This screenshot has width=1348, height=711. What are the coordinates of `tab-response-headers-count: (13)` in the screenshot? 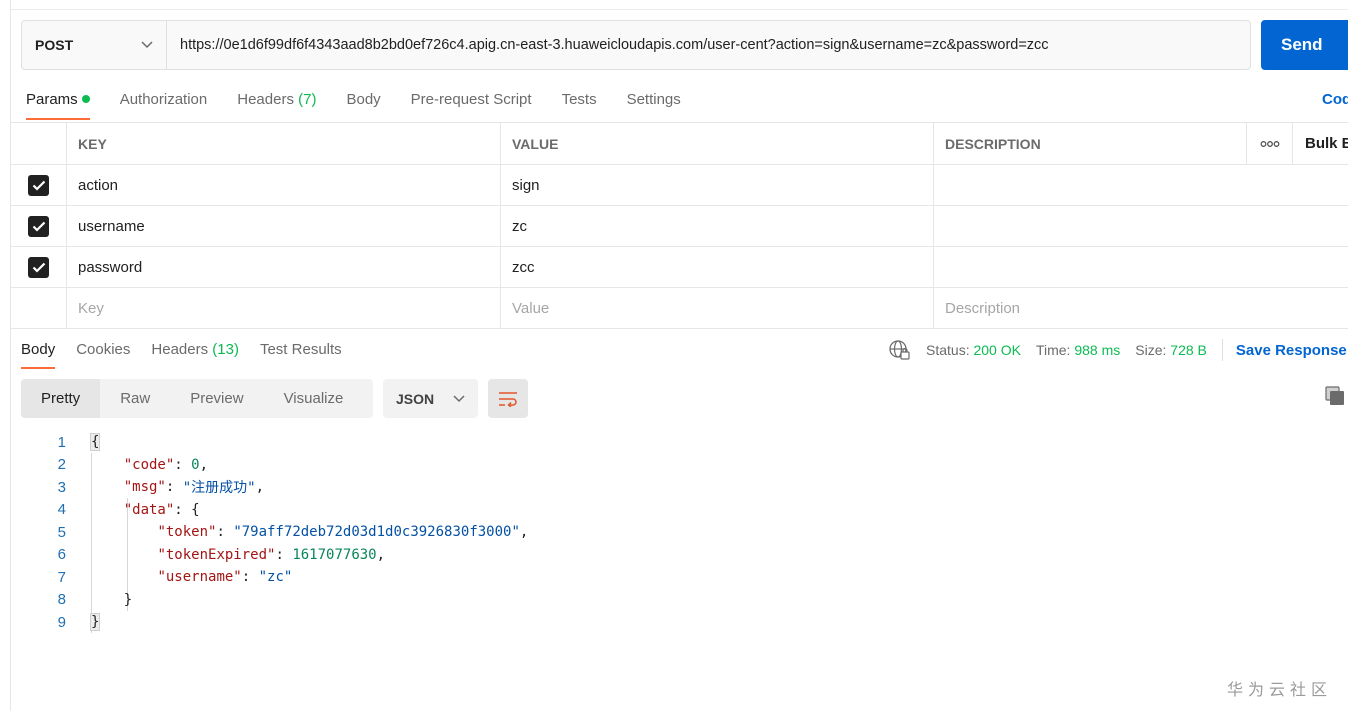 It's located at (225, 349).